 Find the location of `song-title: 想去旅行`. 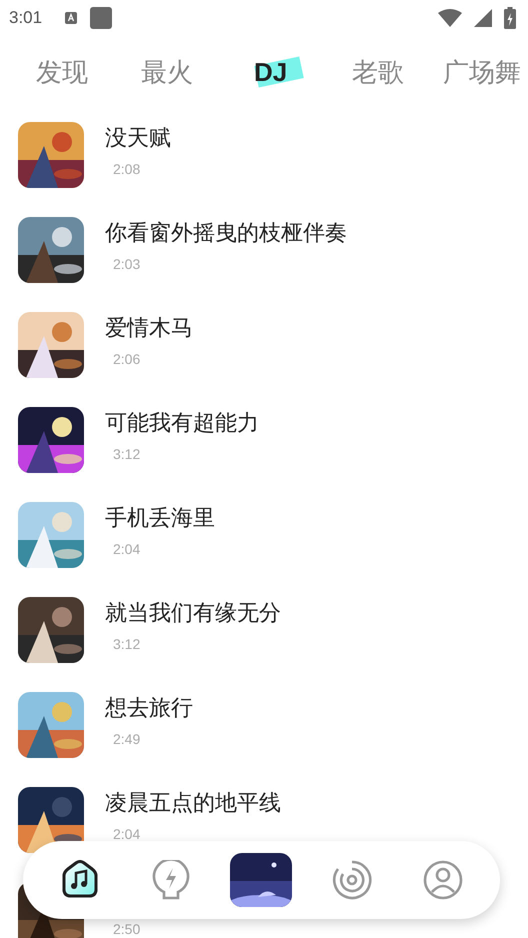

song-title: 想去旅行 is located at coordinates (149, 709).